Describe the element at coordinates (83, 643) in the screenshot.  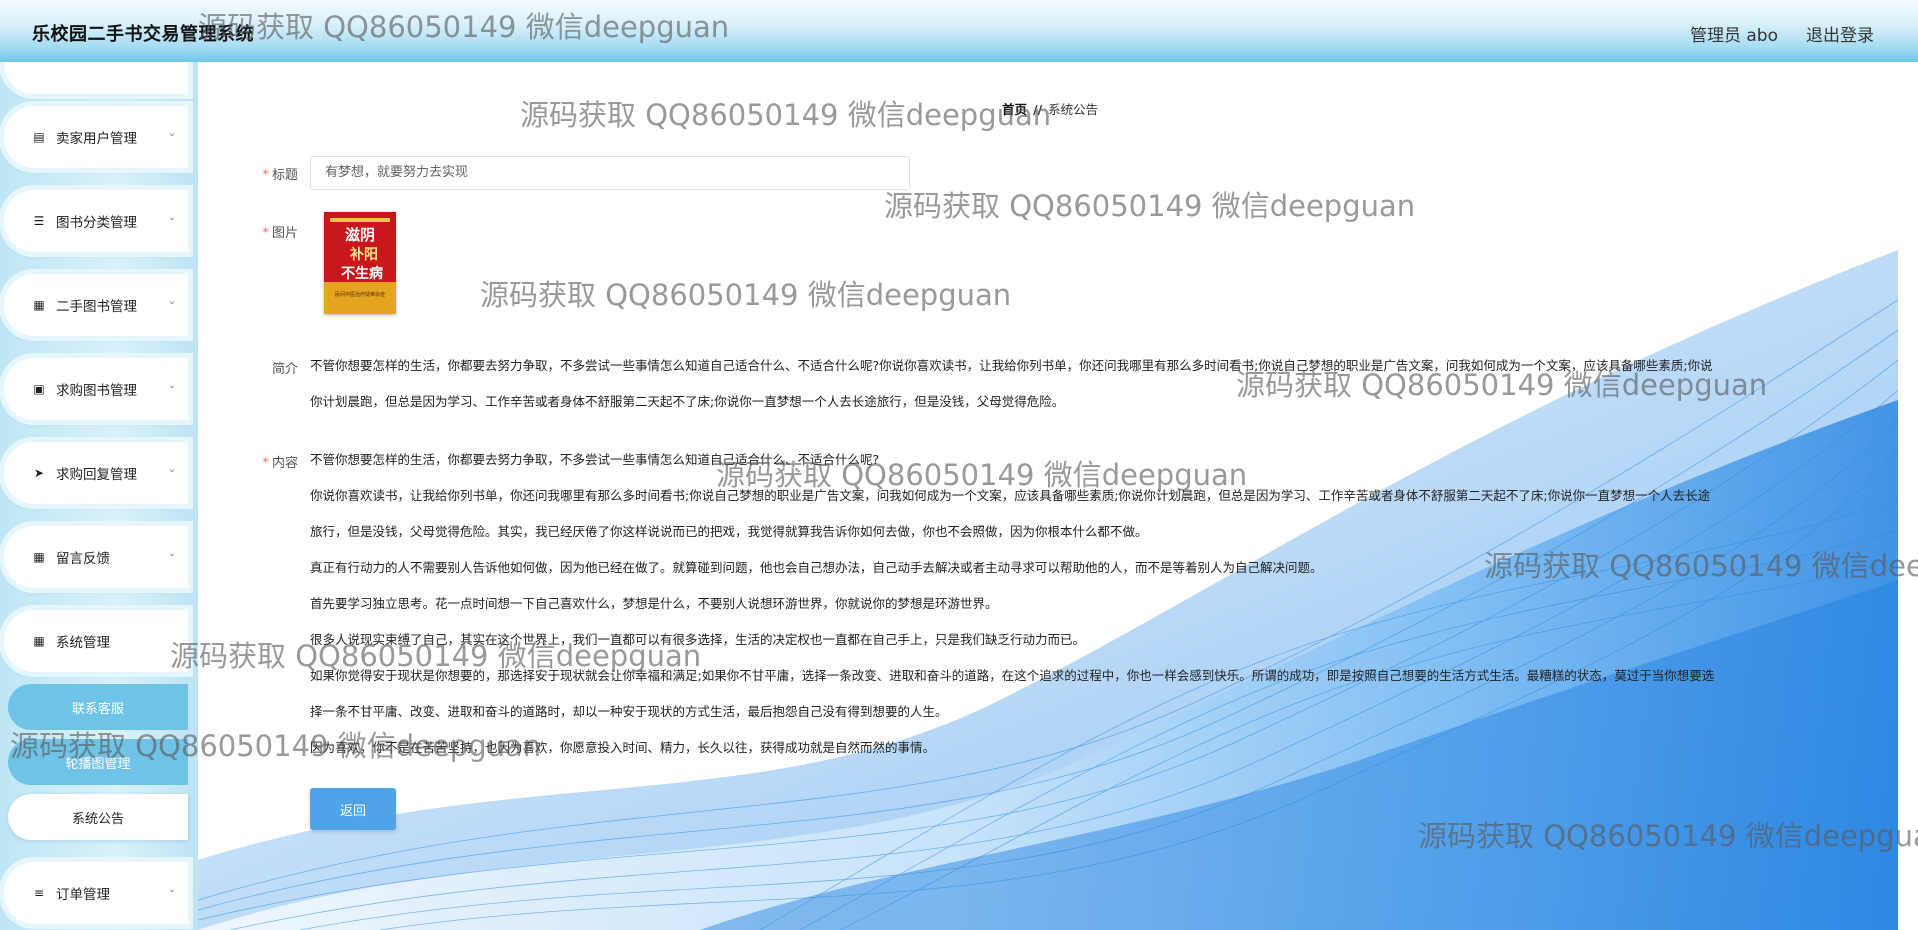
I see `sidebar-item-label: 系统管理` at that location.